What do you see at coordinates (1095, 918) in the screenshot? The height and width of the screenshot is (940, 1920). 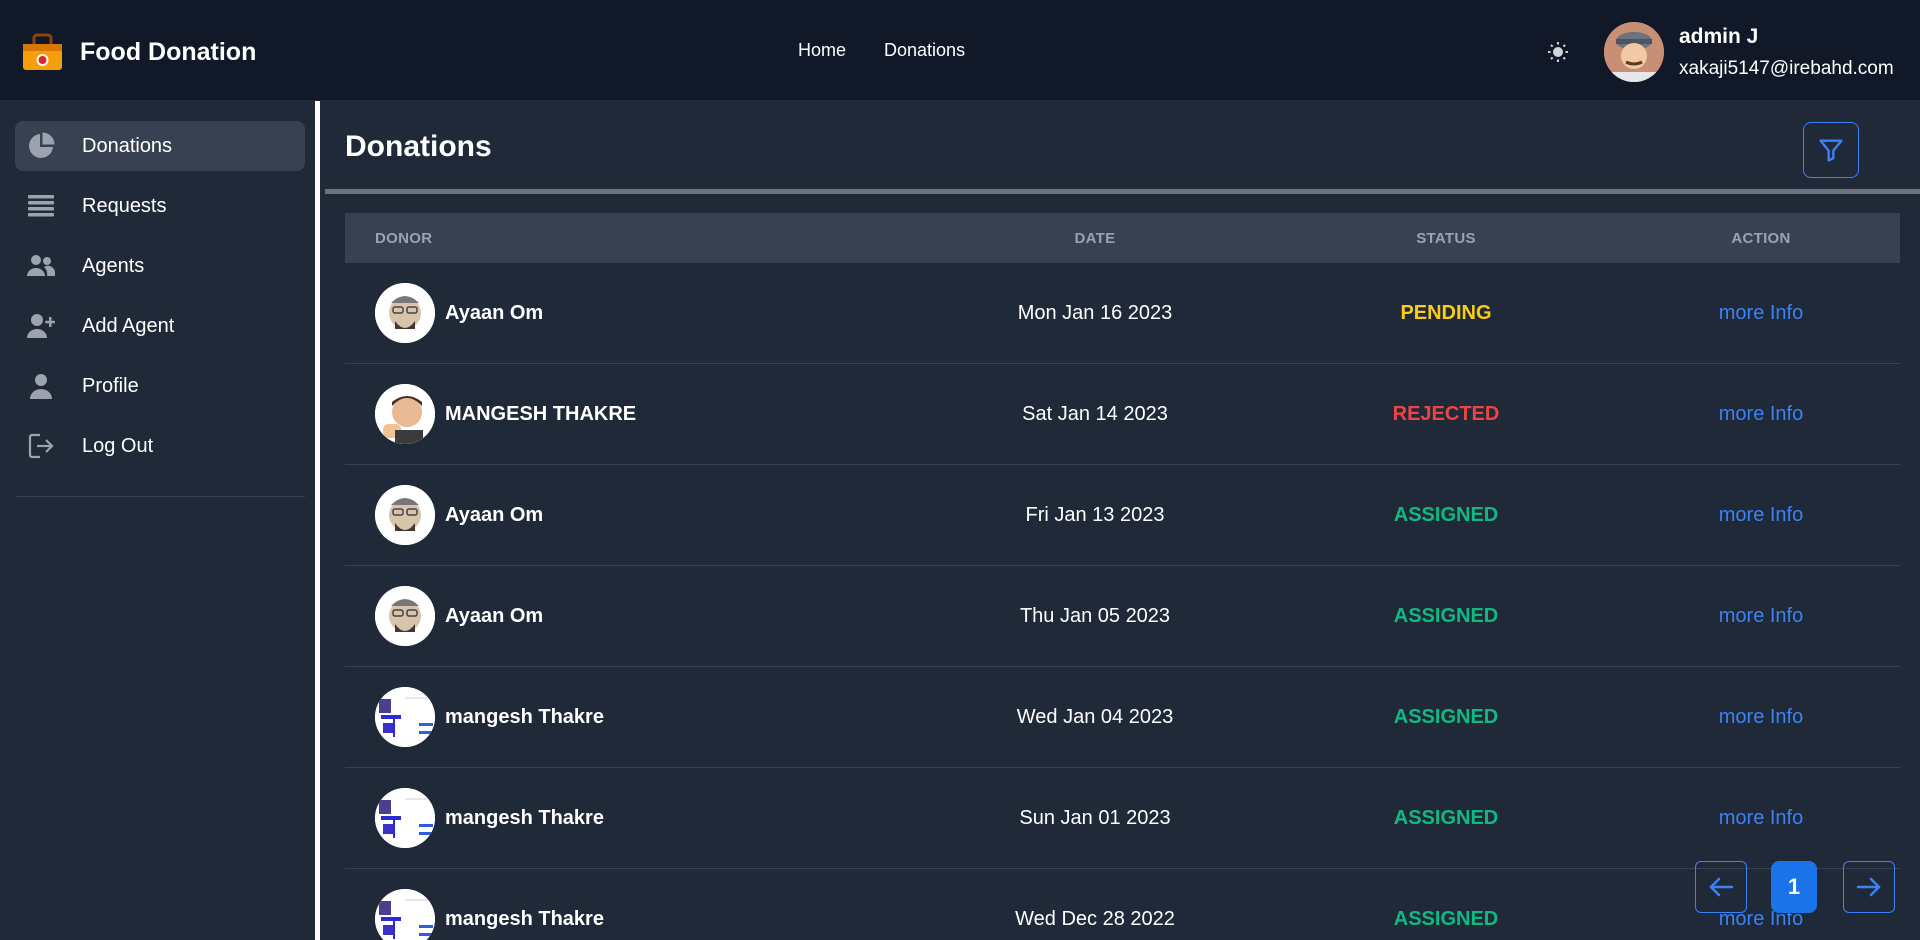 I see `donation-date: Wed Dec 28 2022` at bounding box center [1095, 918].